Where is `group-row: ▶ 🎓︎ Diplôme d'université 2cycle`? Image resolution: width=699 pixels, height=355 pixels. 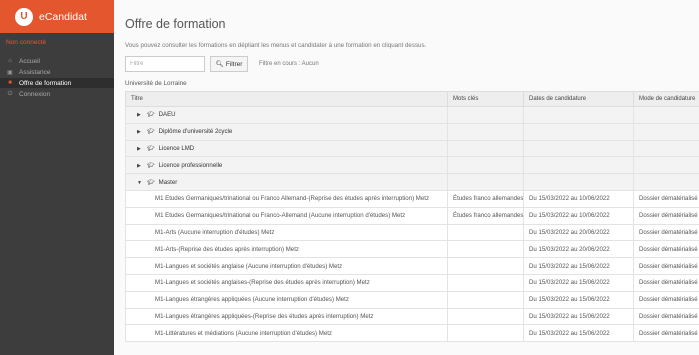 group-row: ▶ 🎓︎ Diplôme d'université 2cycle is located at coordinates (412, 131).